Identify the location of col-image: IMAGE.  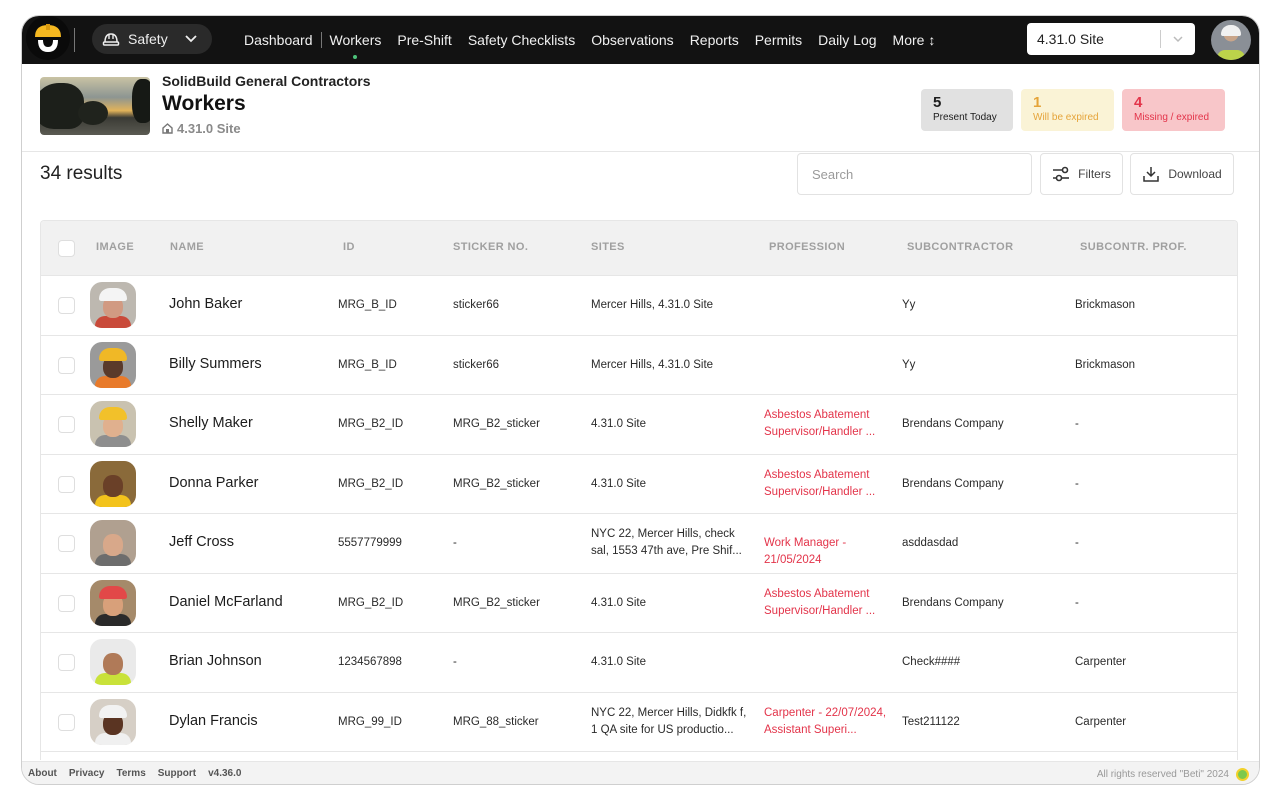
(115, 247).